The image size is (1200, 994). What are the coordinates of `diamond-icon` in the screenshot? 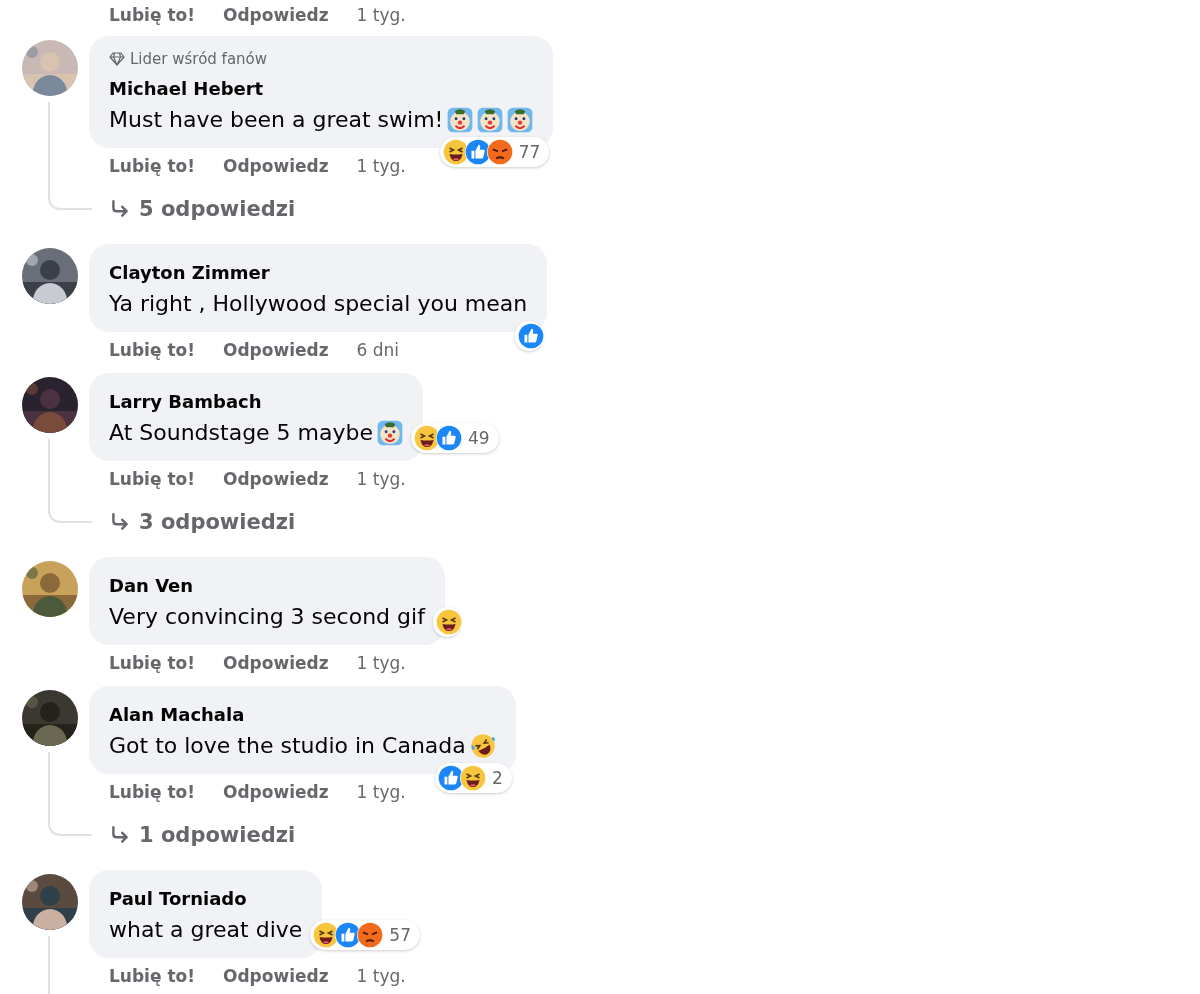 It's located at (117, 59).